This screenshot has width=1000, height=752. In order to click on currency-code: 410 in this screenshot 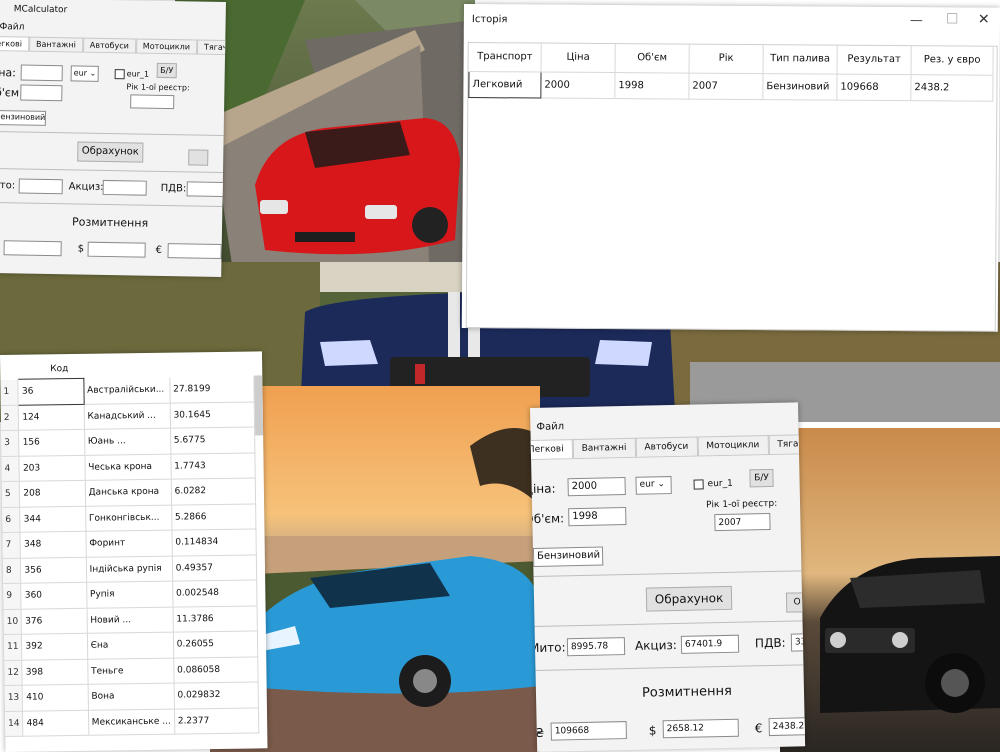, I will do `click(55, 697)`.